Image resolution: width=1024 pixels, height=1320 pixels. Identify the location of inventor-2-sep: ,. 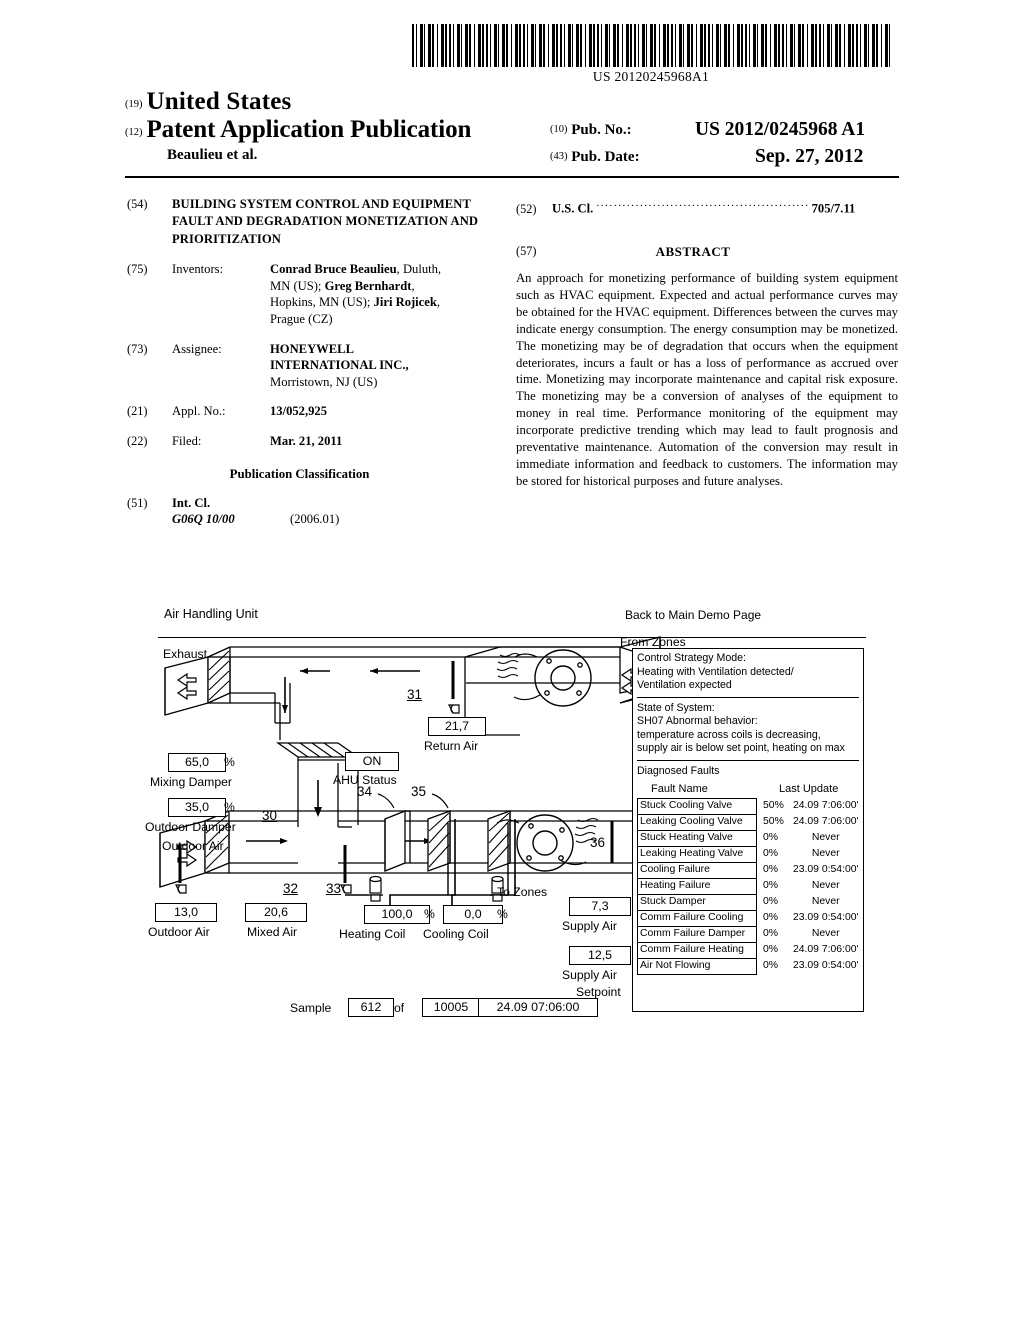
(413, 285).